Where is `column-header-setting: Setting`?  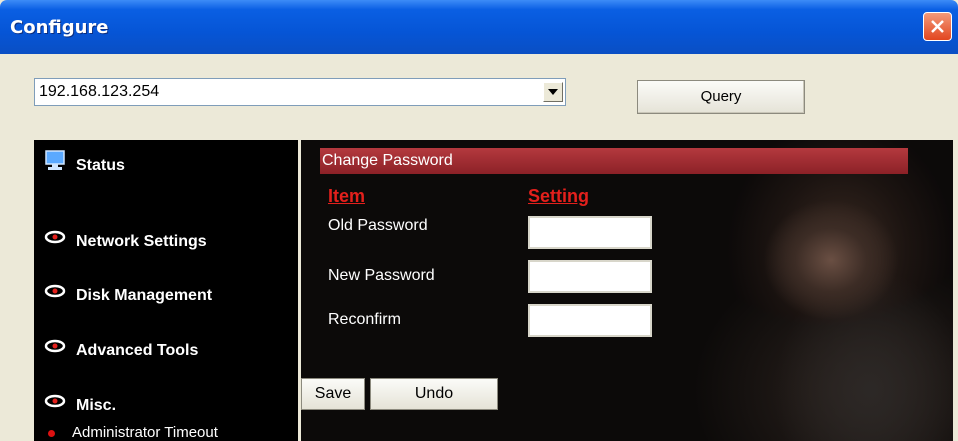 column-header-setting: Setting is located at coordinates (558, 196).